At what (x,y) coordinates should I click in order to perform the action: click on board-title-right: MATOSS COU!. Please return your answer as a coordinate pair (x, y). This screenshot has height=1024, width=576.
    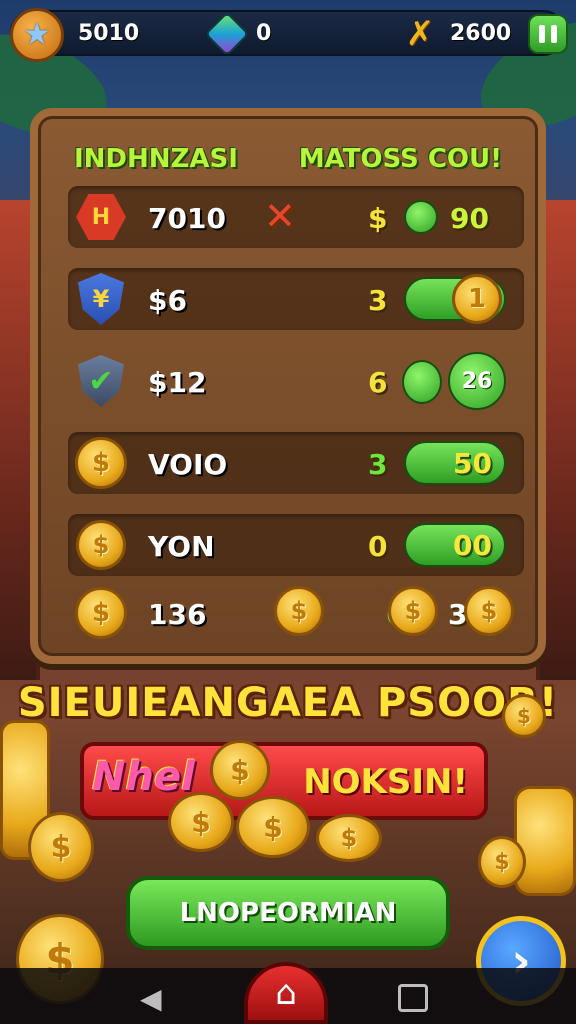
    Looking at the image, I should click on (400, 159).